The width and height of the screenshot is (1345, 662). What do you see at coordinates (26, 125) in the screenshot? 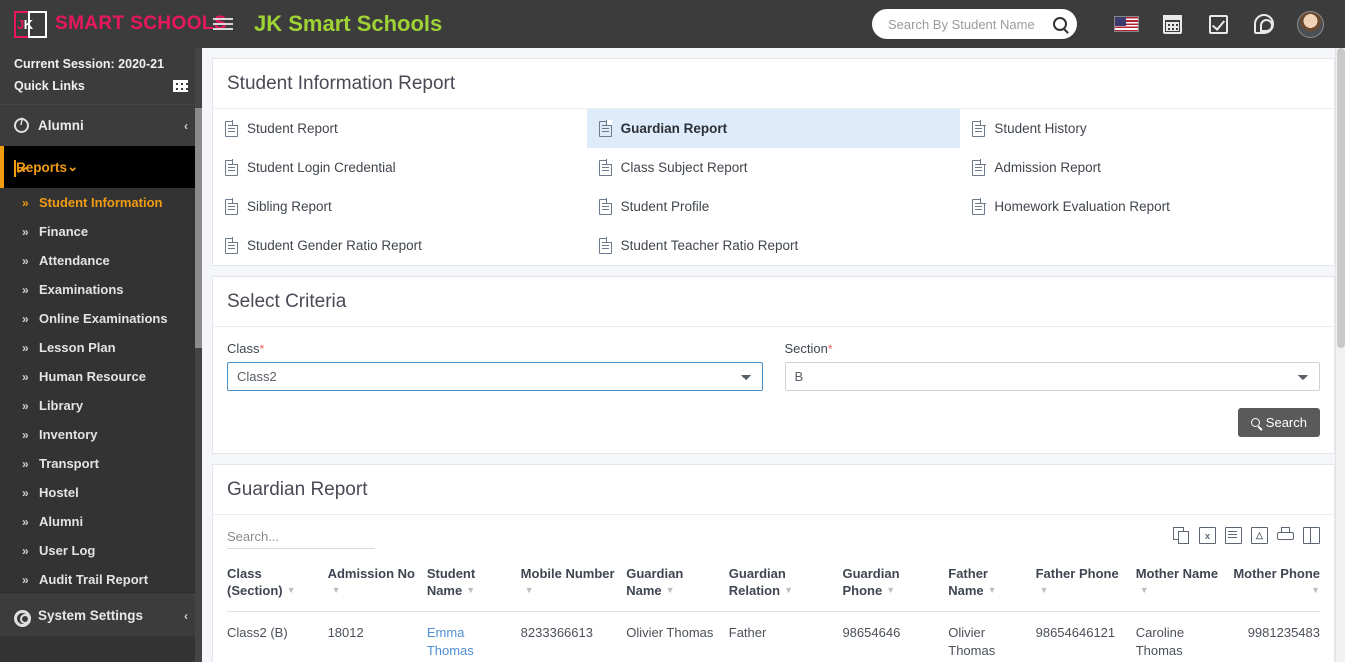
I see `info-icon` at bounding box center [26, 125].